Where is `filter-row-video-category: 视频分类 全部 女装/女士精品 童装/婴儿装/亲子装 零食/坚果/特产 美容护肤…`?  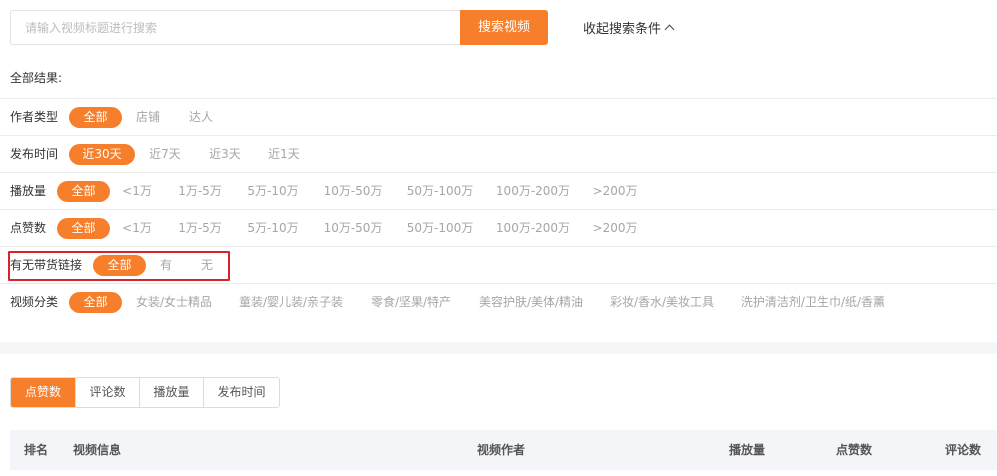 filter-row-video-category: 视频分类 全部 女装/女士精品 童装/婴儿装/亲子装 零食/坚果/特产 美容护肤… is located at coordinates (498, 301).